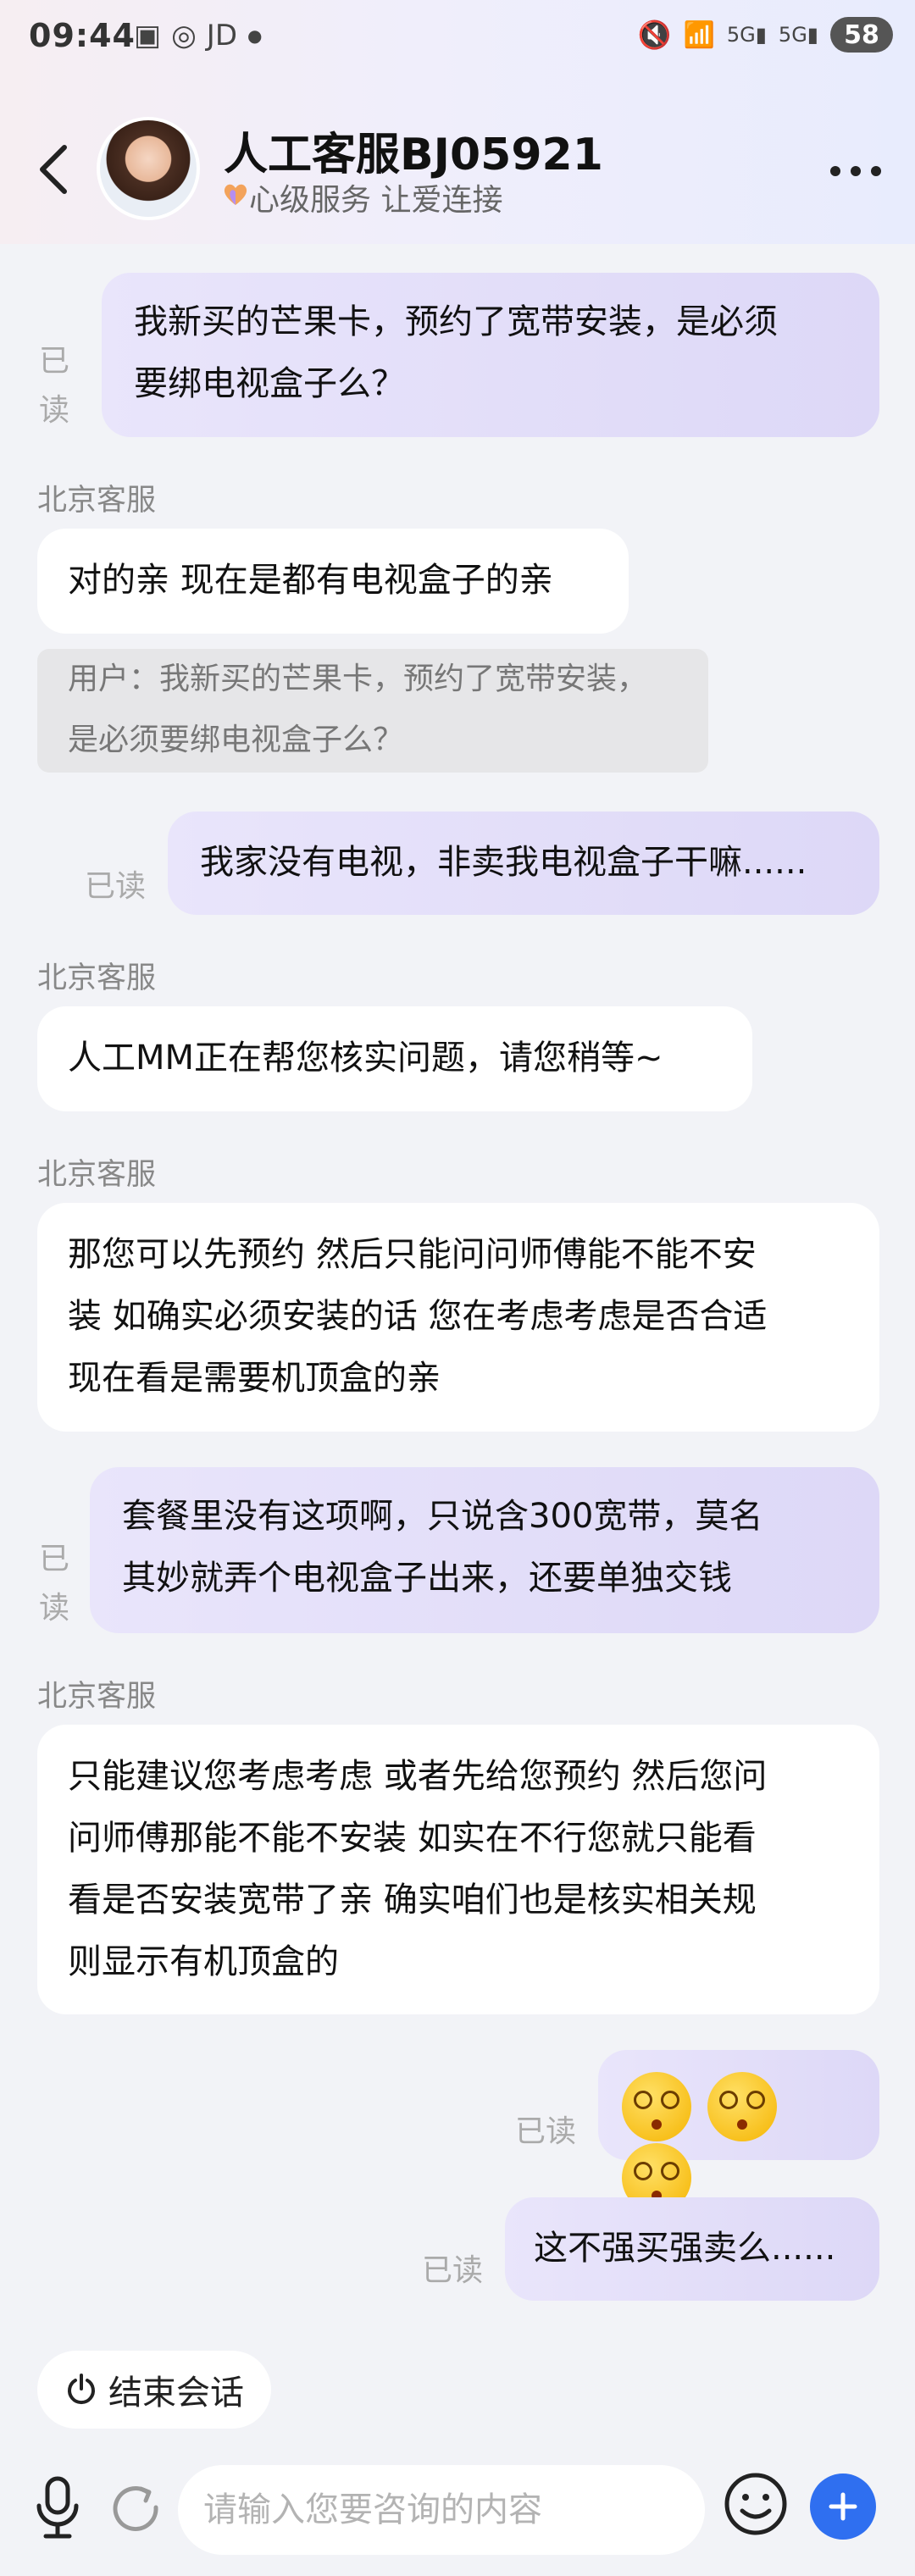  What do you see at coordinates (198, 36) in the screenshot?
I see `status-app-icons: ▣ ◎ JD ●` at bounding box center [198, 36].